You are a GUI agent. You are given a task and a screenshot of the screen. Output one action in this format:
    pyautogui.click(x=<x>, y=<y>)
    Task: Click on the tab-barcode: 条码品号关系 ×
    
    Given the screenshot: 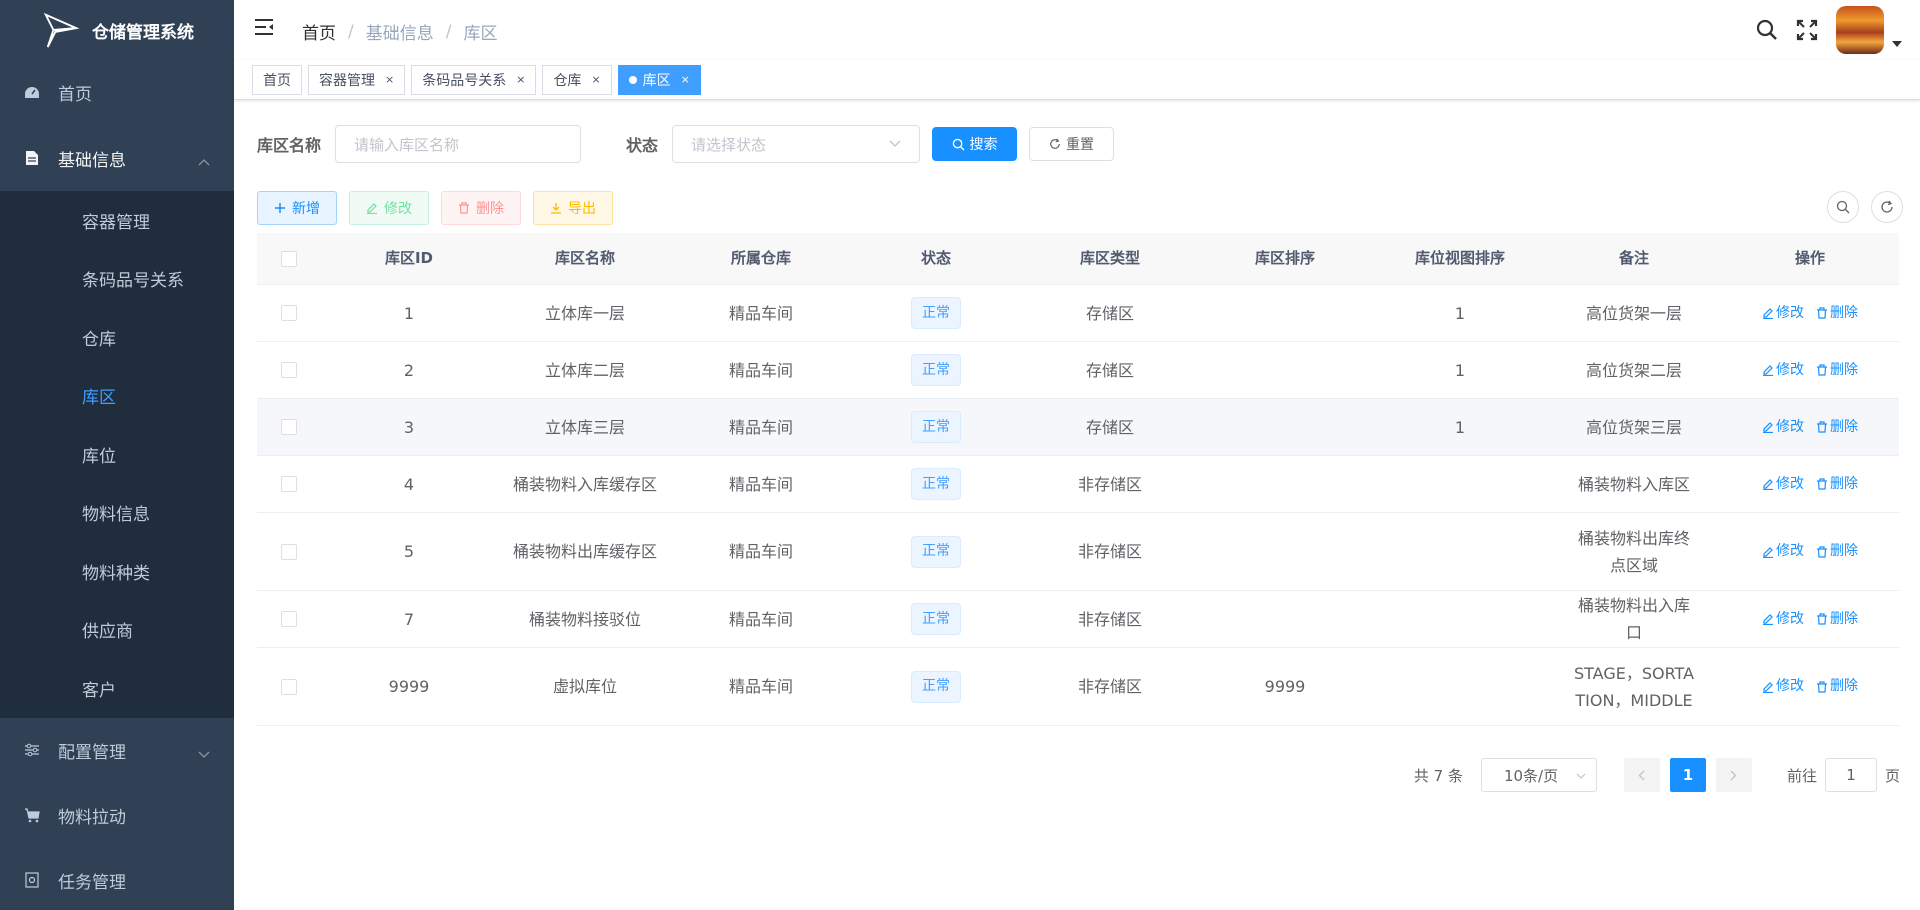 What is the action you would take?
    pyautogui.click(x=474, y=79)
    